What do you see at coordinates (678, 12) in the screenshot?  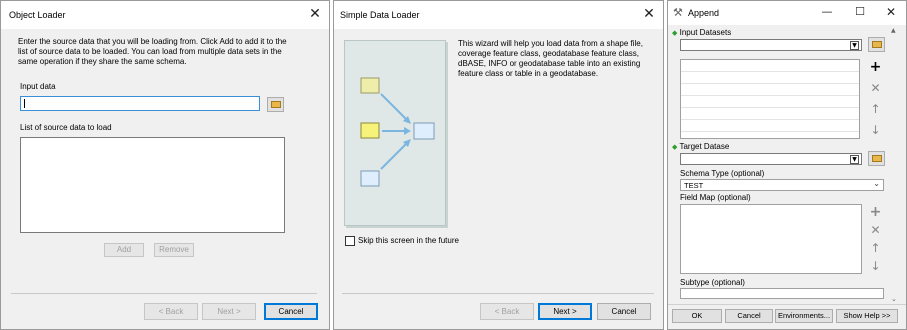 I see `hammer-icon: ⚒` at bounding box center [678, 12].